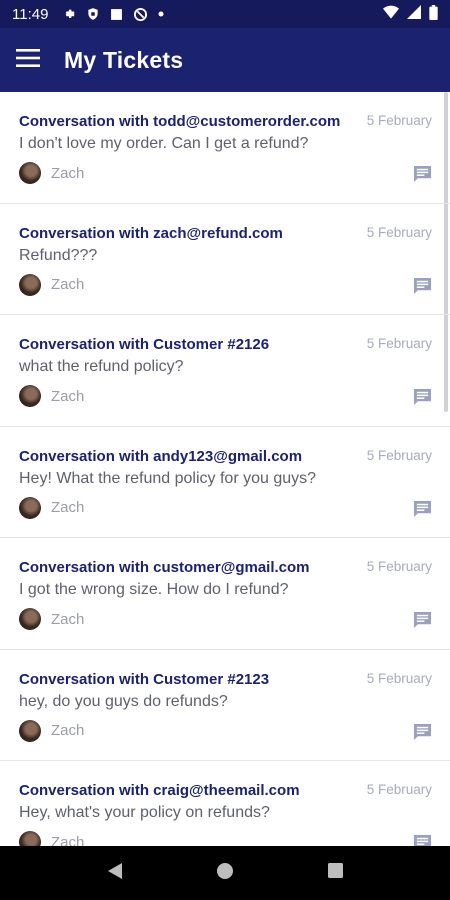 The height and width of the screenshot is (900, 450). I want to click on recents-icon, so click(335, 873).